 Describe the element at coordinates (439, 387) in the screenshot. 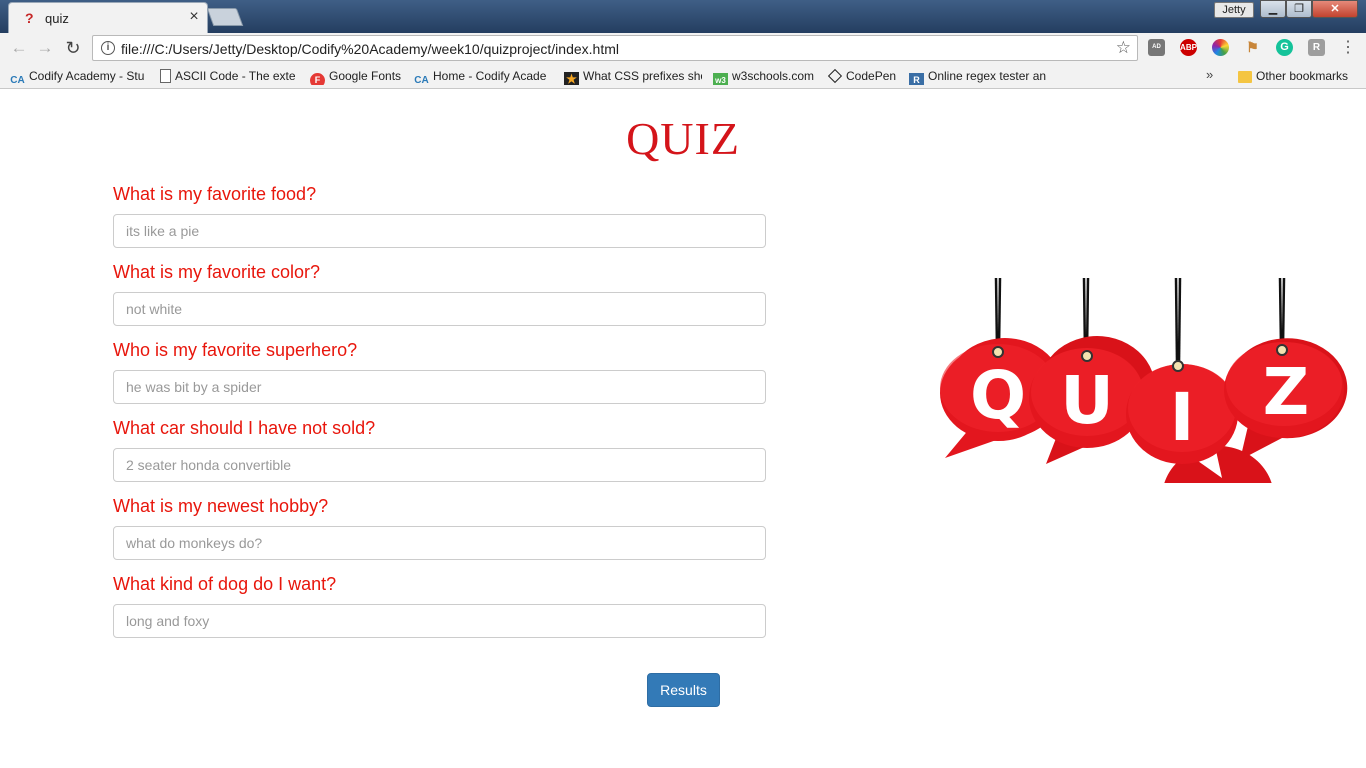

I see `answer-input-superhero` at that location.